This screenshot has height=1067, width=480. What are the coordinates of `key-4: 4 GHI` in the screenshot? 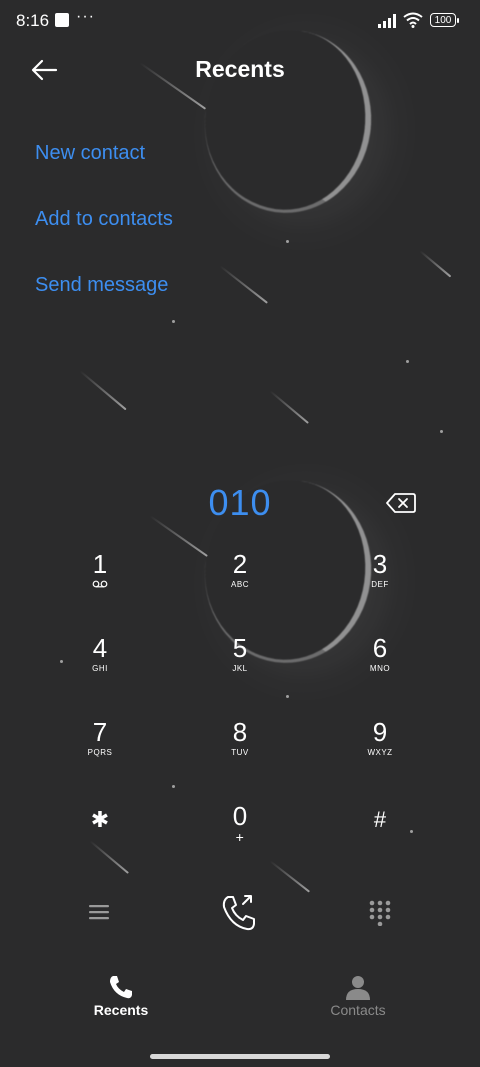 It's located at (100, 672).